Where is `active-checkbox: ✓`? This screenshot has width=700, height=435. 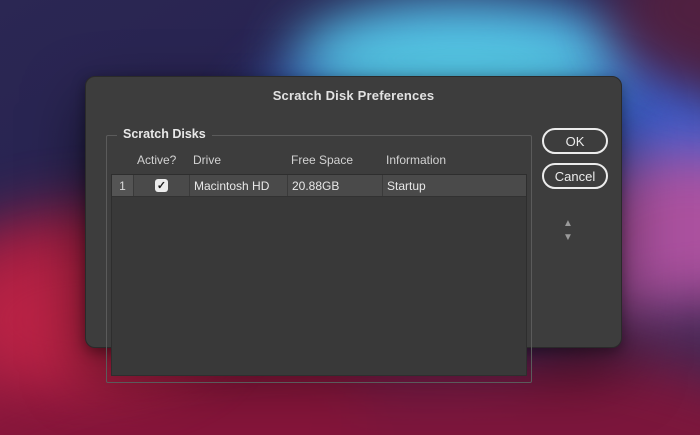 active-checkbox: ✓ is located at coordinates (161, 185).